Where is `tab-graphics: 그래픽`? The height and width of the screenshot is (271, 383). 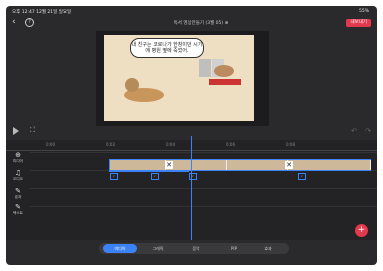
tab-graphics: 그래픽 is located at coordinates (158, 248).